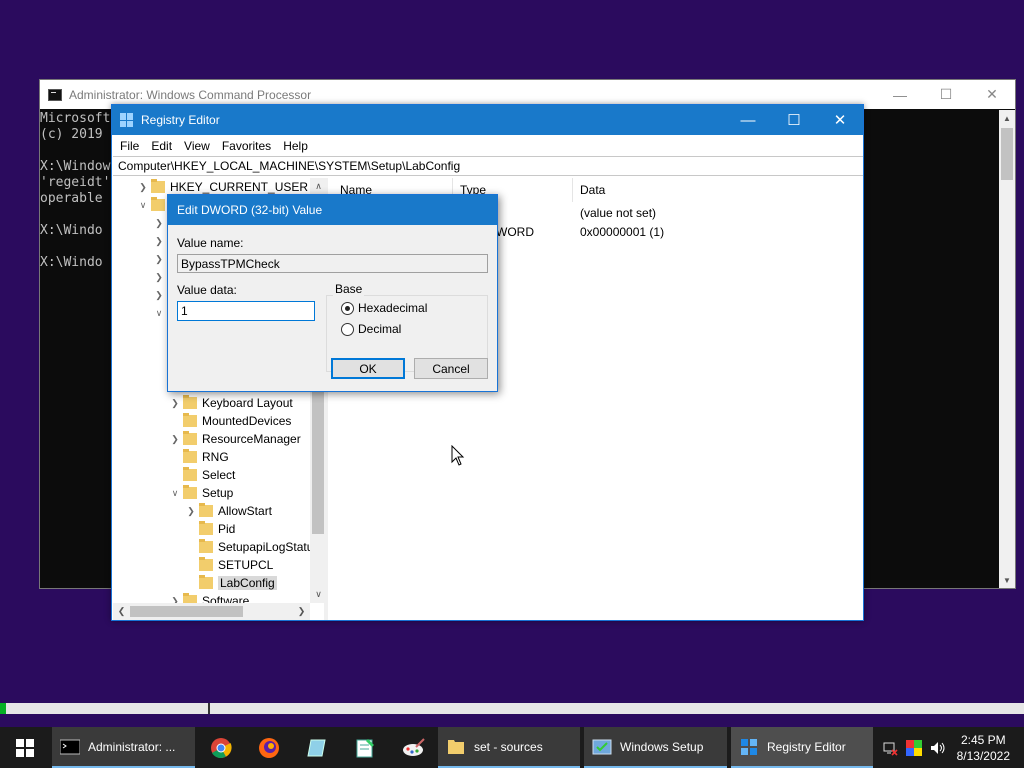 This screenshot has height=768, width=1024. Describe the element at coordinates (890, 748) in the screenshot. I see `network-disconnected-icon` at that location.